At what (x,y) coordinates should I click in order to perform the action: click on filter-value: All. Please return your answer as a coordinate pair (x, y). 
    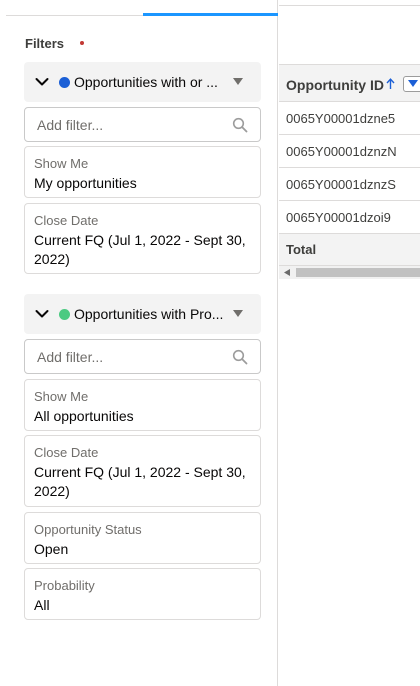
    Looking at the image, I should click on (42, 605).